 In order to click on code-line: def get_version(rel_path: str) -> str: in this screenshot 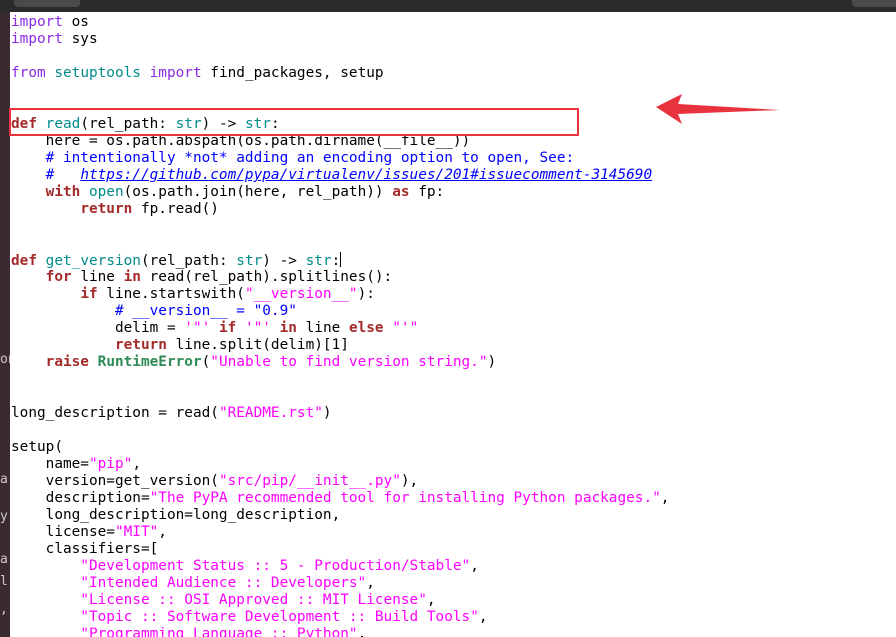, I will do `click(340, 260)`.